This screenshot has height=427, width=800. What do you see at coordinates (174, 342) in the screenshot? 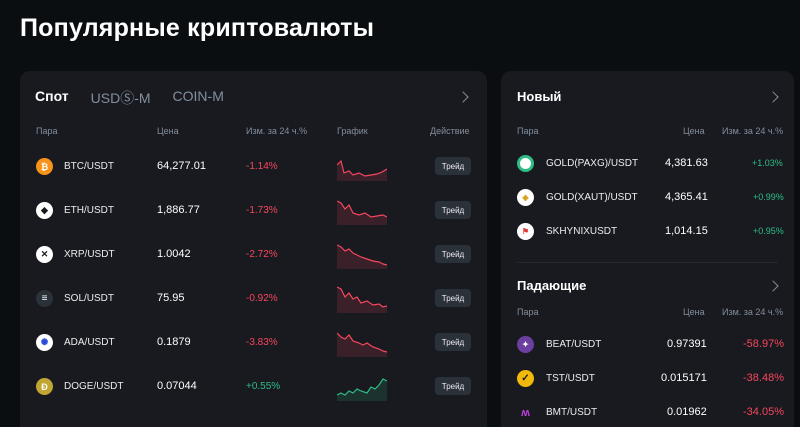
I see `price-value: 0.1879` at bounding box center [174, 342].